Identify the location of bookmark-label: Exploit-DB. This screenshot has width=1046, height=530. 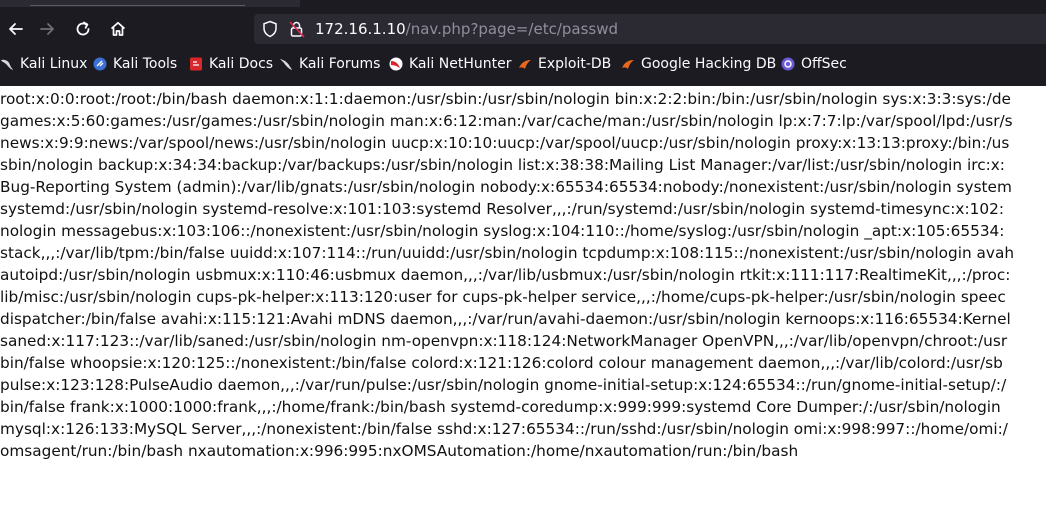
(575, 64).